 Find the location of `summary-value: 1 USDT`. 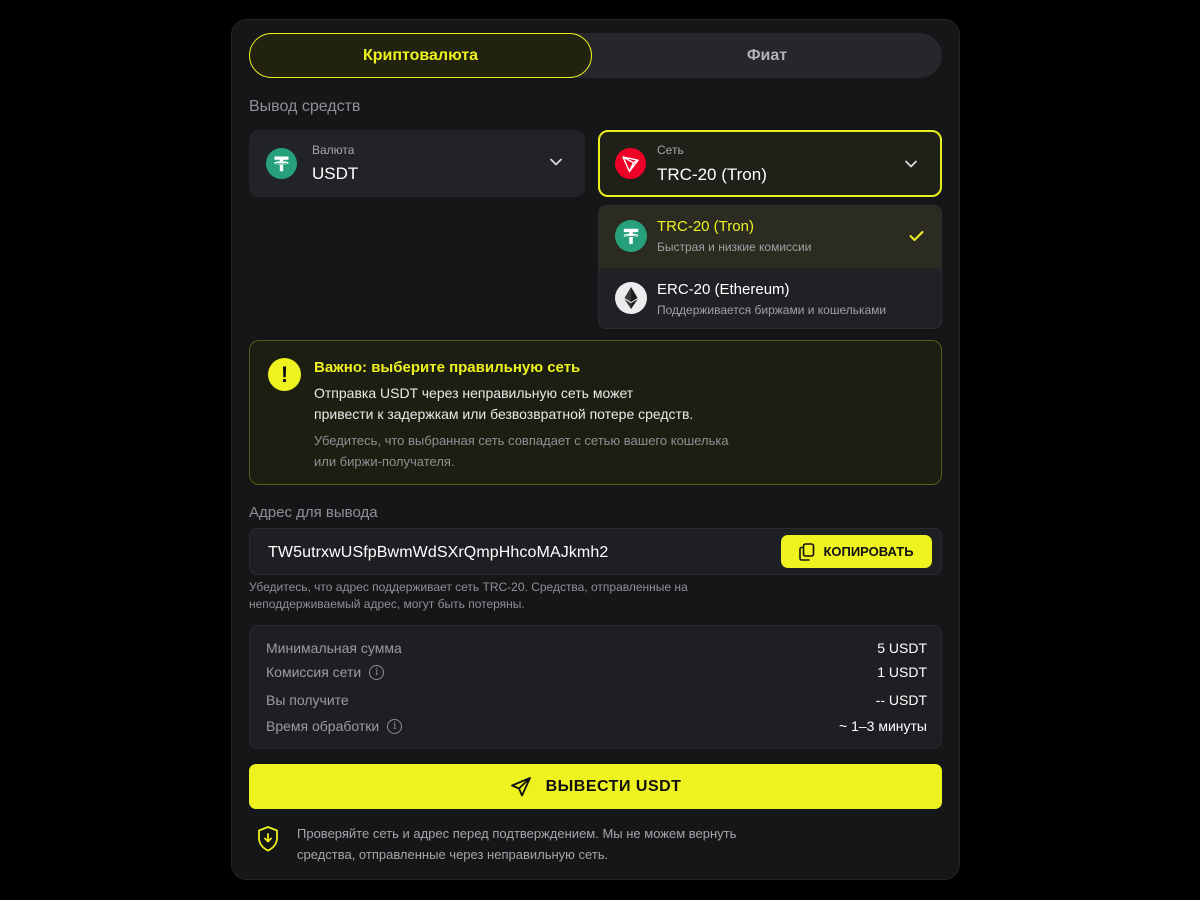

summary-value: 1 USDT is located at coordinates (902, 672).